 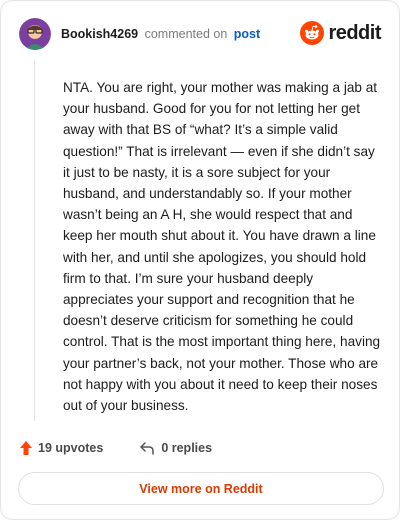 I want to click on replies-button: 0 replies, so click(x=175, y=448).